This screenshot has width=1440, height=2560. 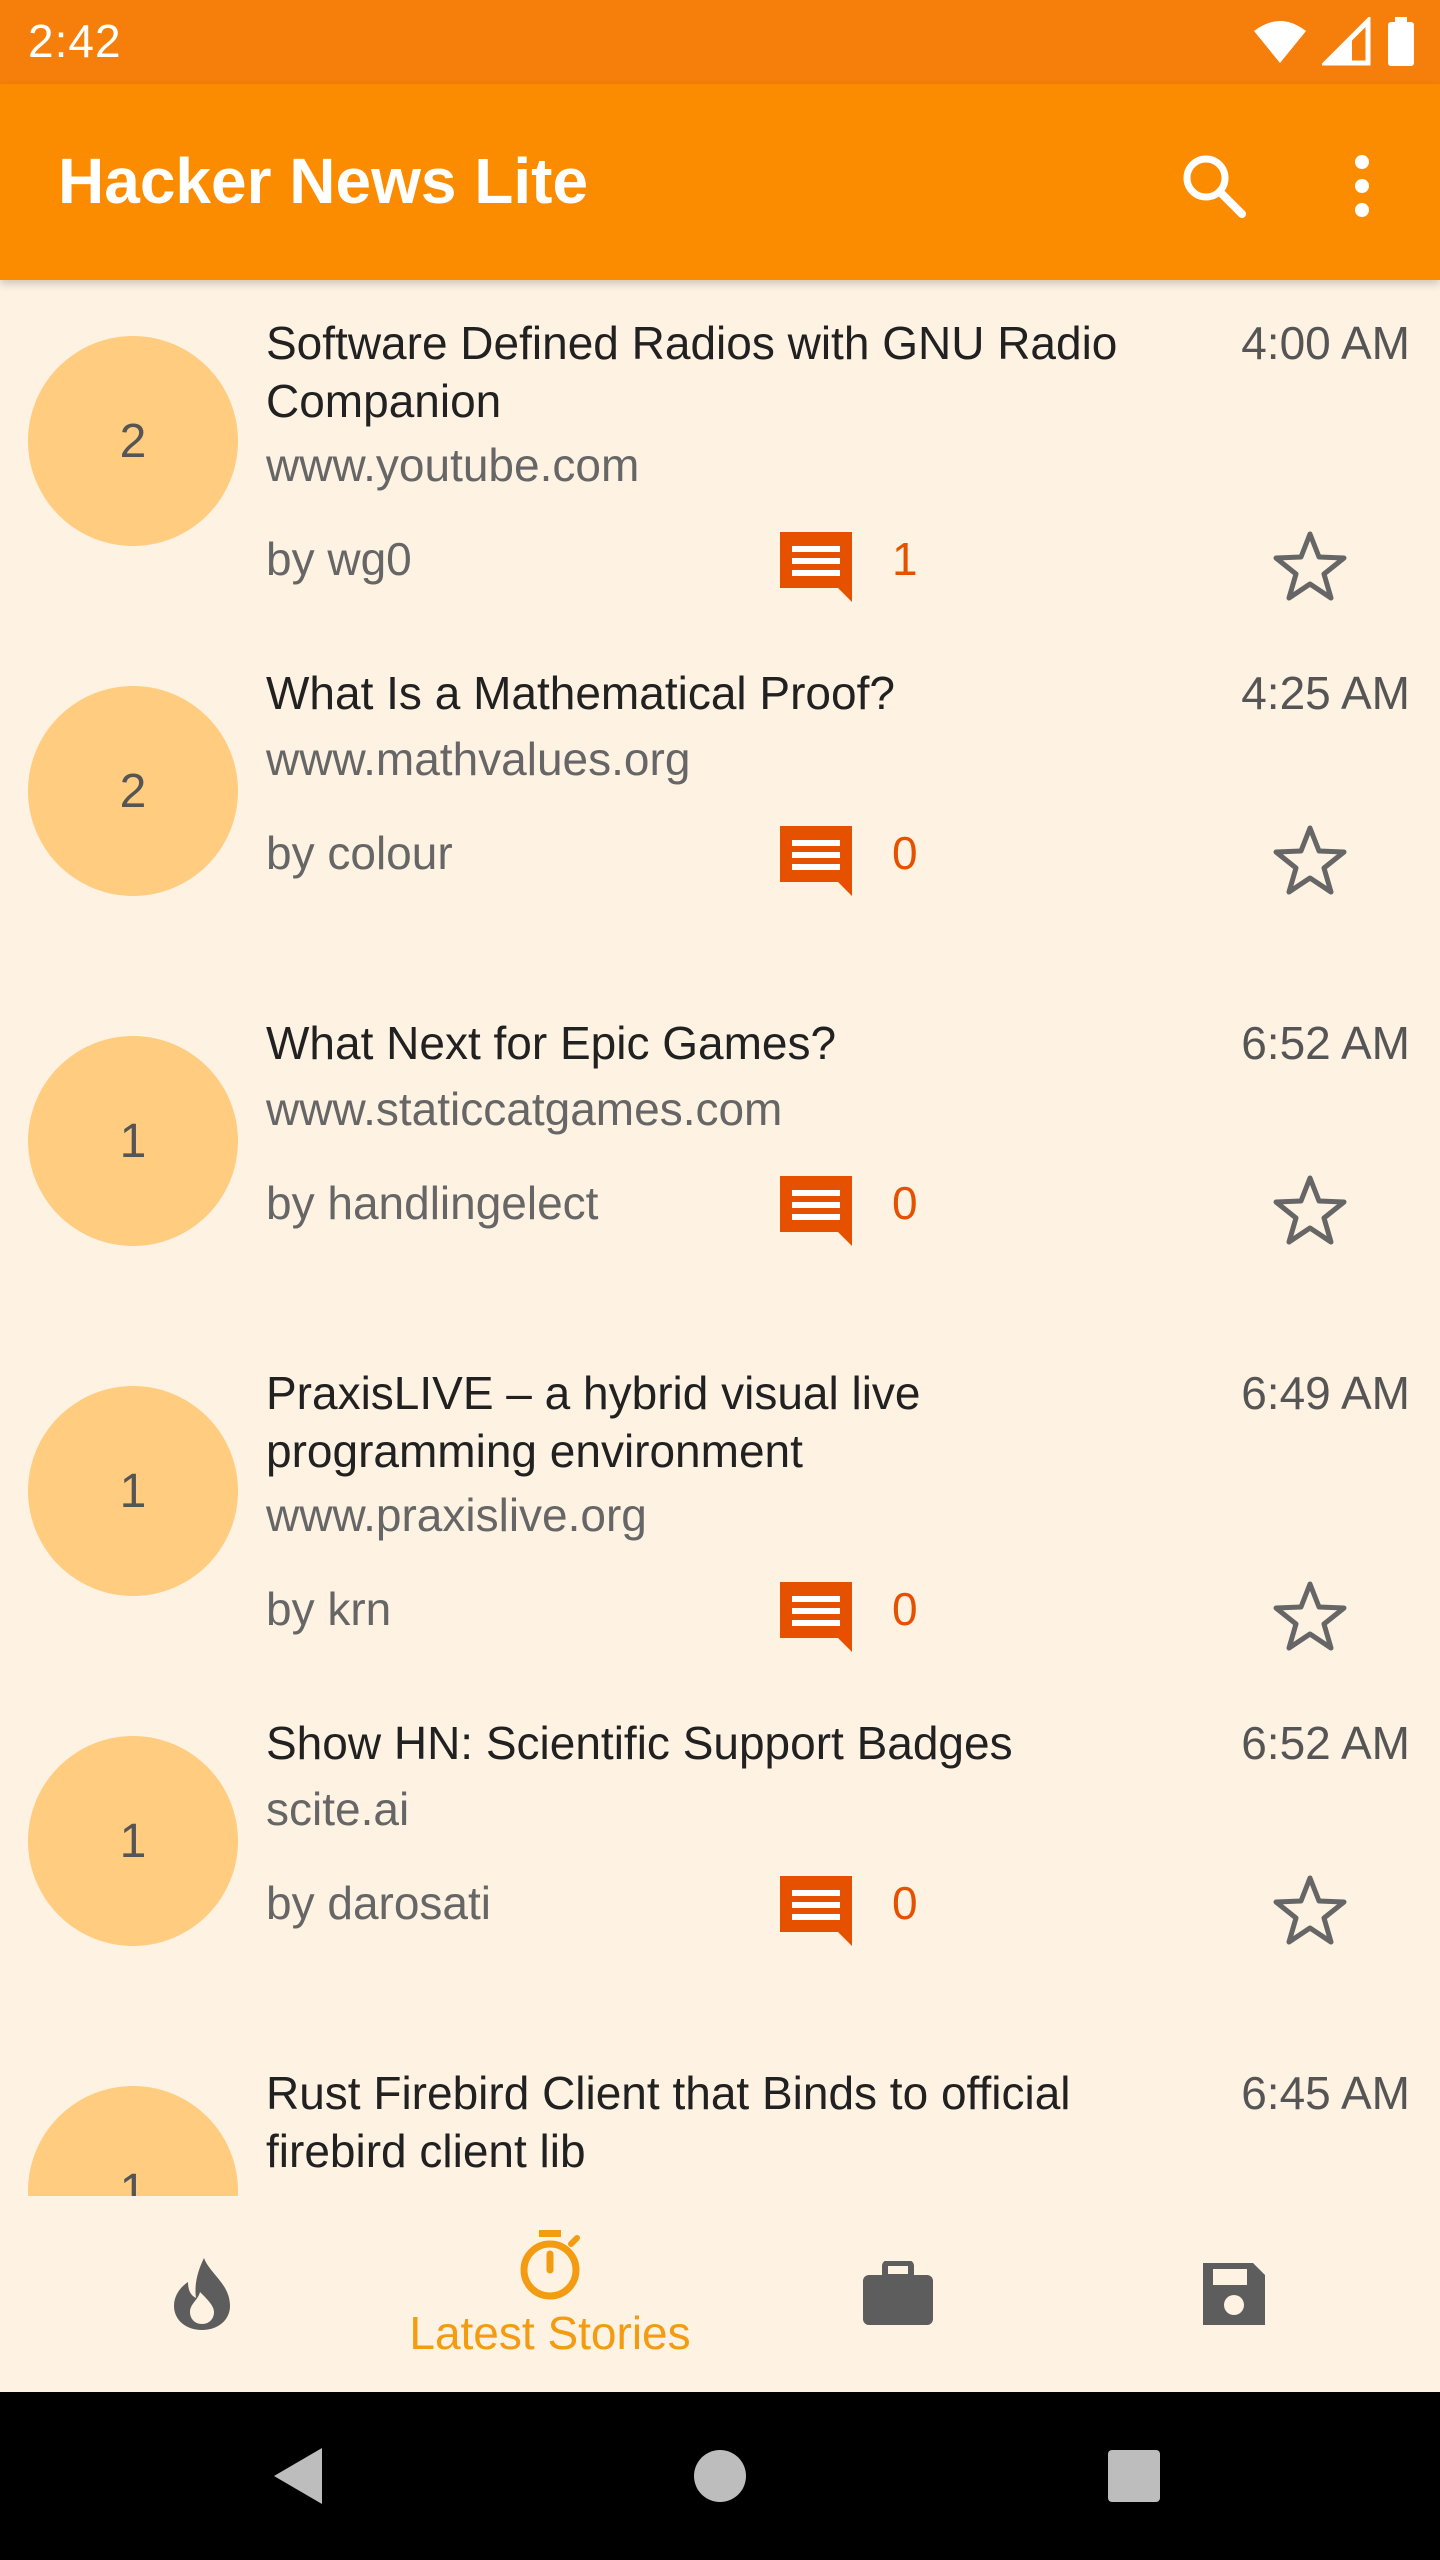 I want to click on story-title: What Next for Epic Games?, so click(x=726, y=1043).